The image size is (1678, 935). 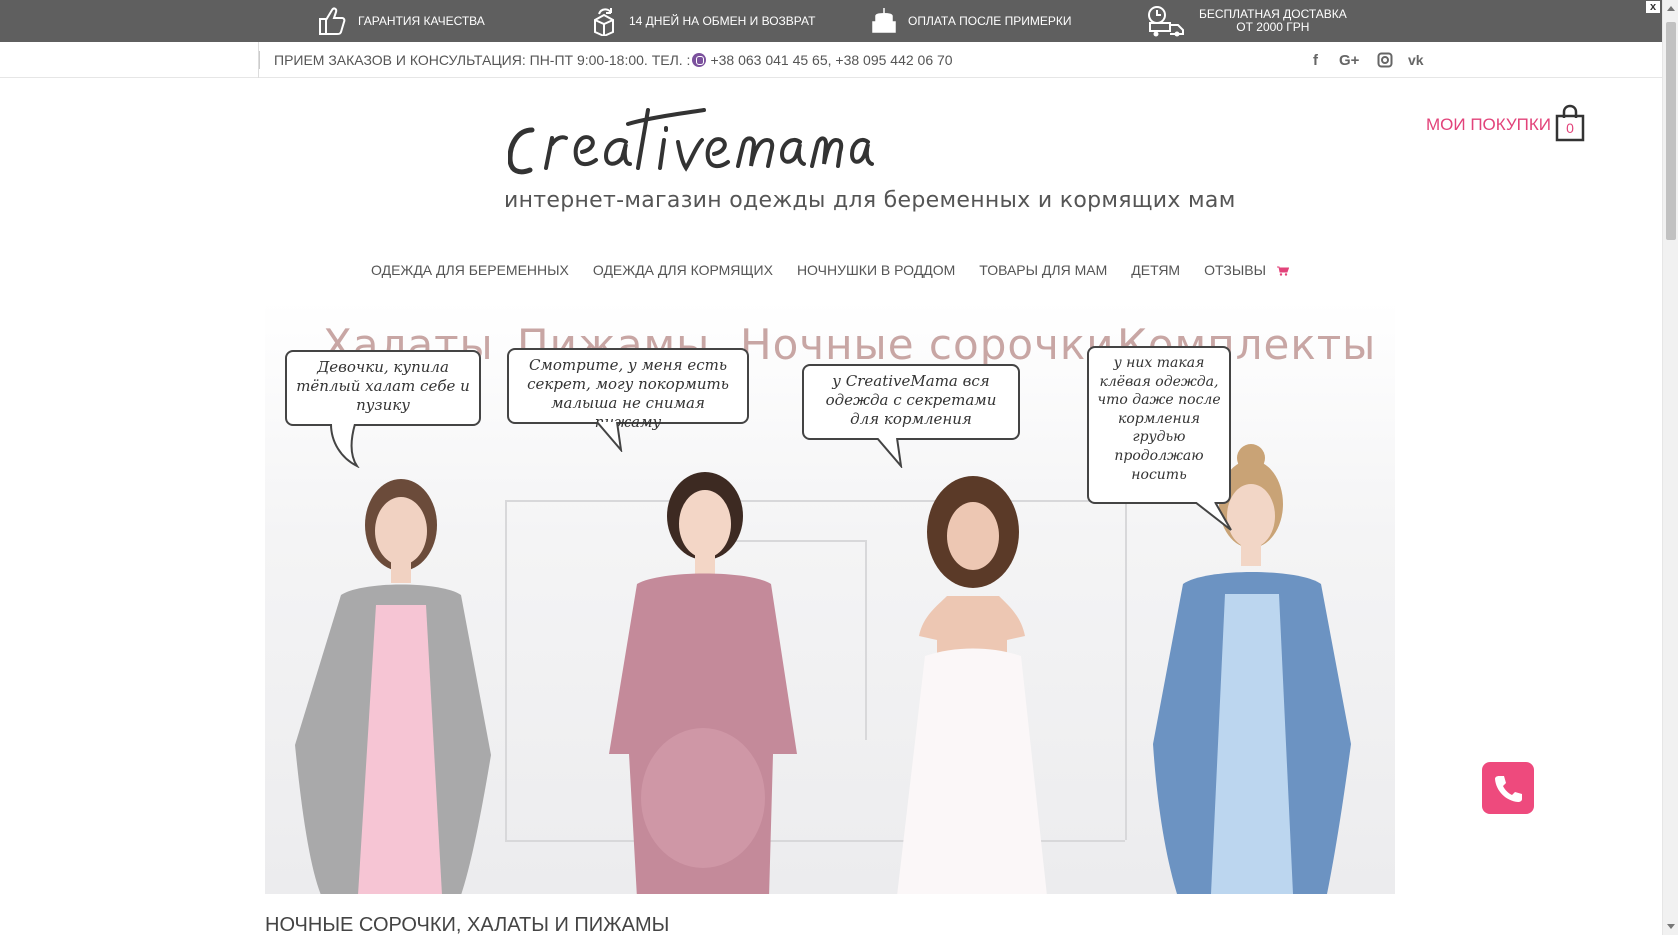 I want to click on promo-payment-text: ОПЛАТА ПОСЛЕ ПРИМЕРКИ, so click(x=990, y=21).